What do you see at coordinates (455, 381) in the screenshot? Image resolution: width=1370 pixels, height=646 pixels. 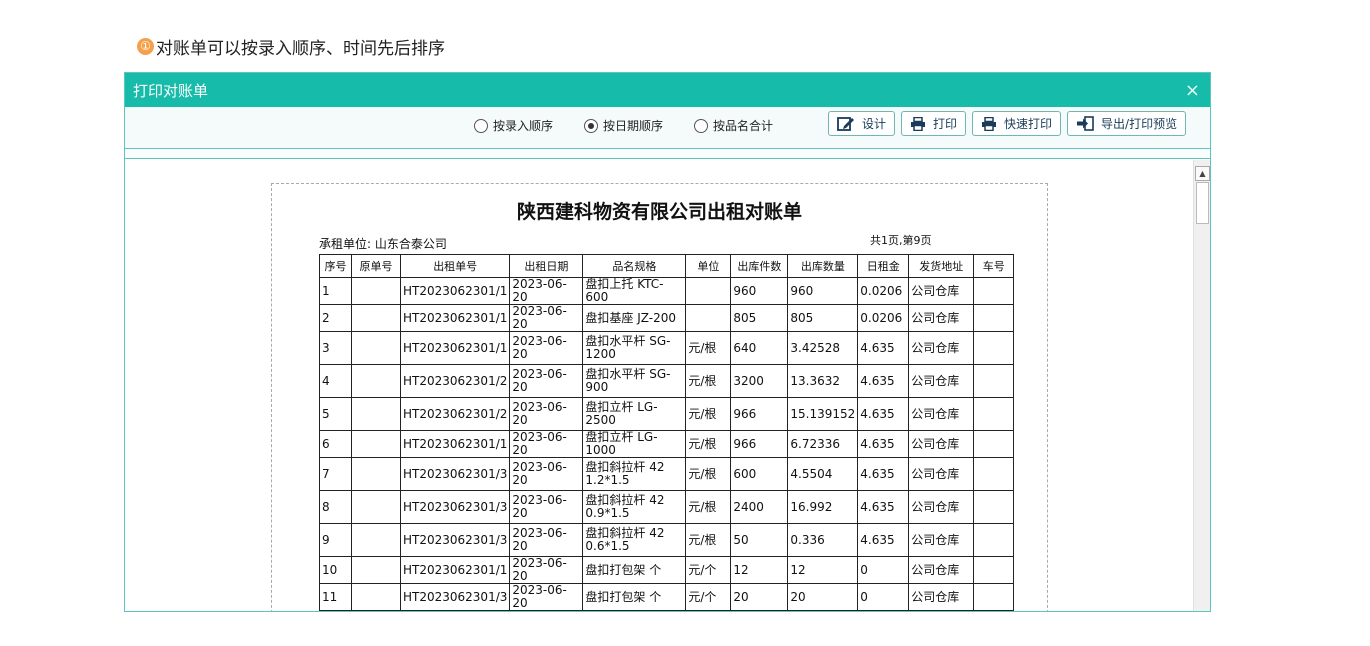 I see `table-cell: HT2023062301/2` at bounding box center [455, 381].